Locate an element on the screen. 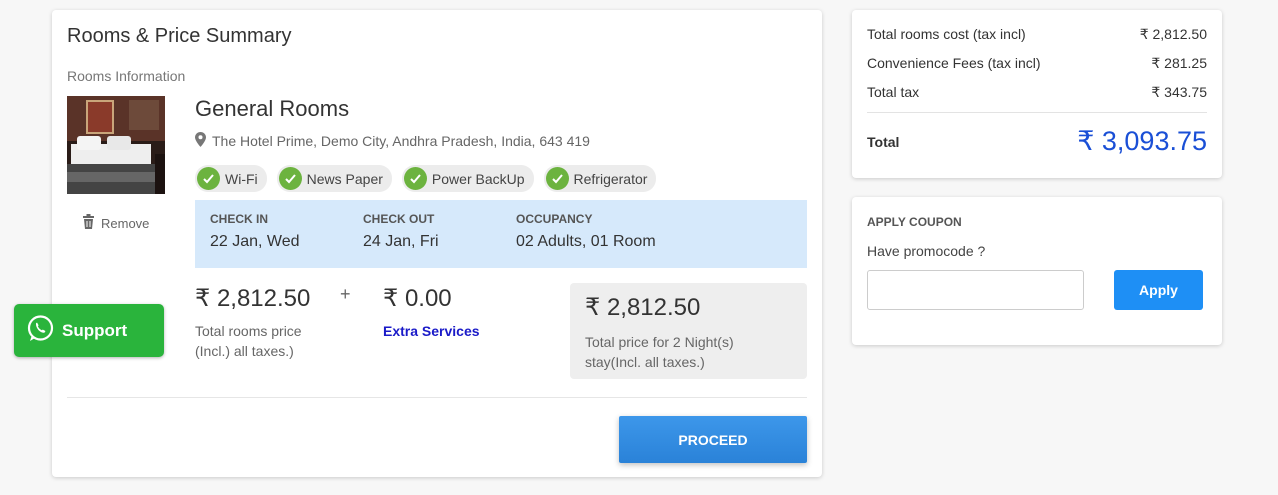 Image resolution: width=1278 pixels, height=495 pixels. total-label: Total is located at coordinates (883, 142).